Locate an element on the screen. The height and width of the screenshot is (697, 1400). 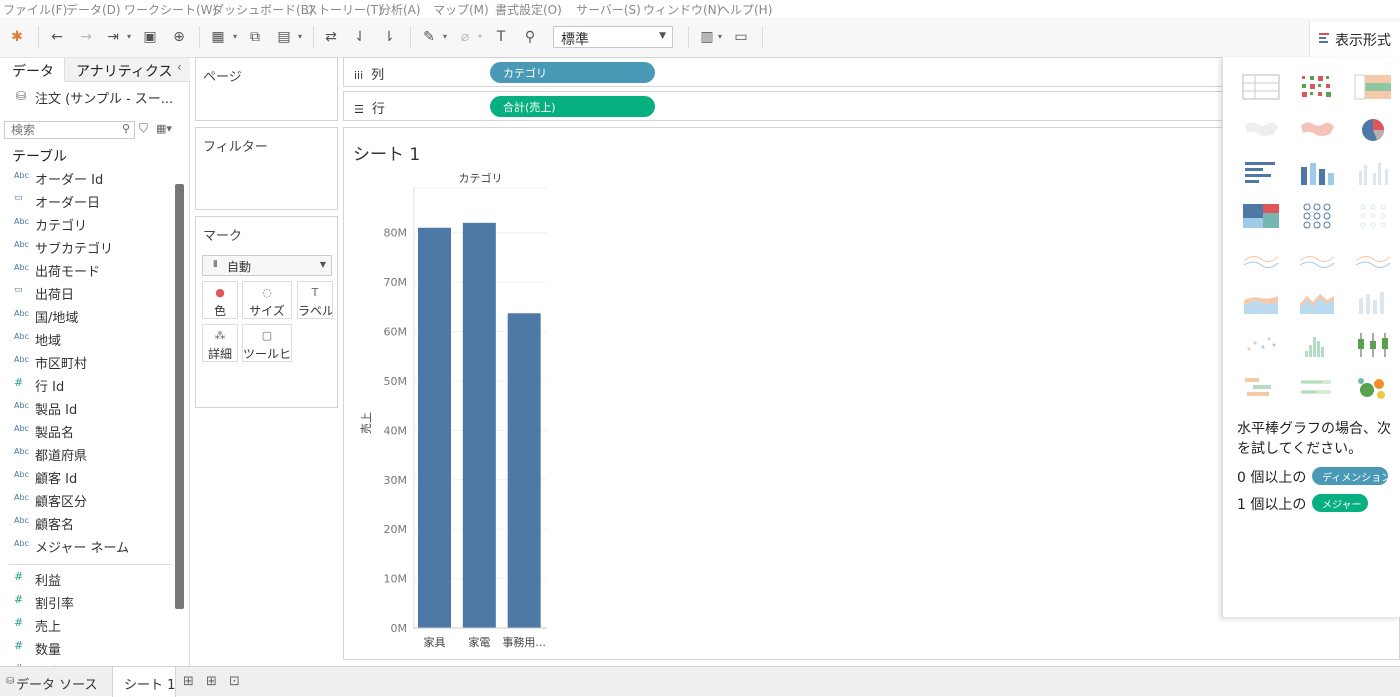
new-sheet-icon: ▦ is located at coordinates (218, 37).